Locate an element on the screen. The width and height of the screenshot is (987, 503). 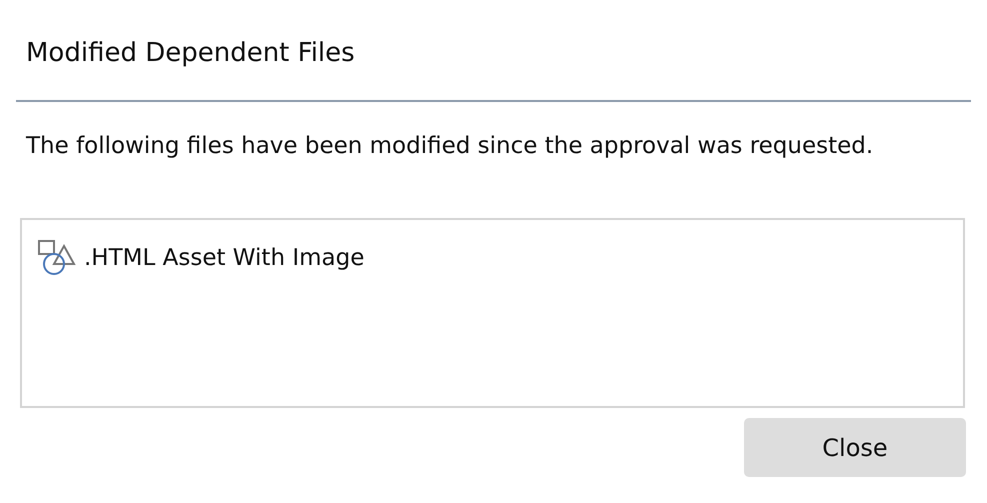
dialog-title: Modified Dependent Files is located at coordinates (190, 53).